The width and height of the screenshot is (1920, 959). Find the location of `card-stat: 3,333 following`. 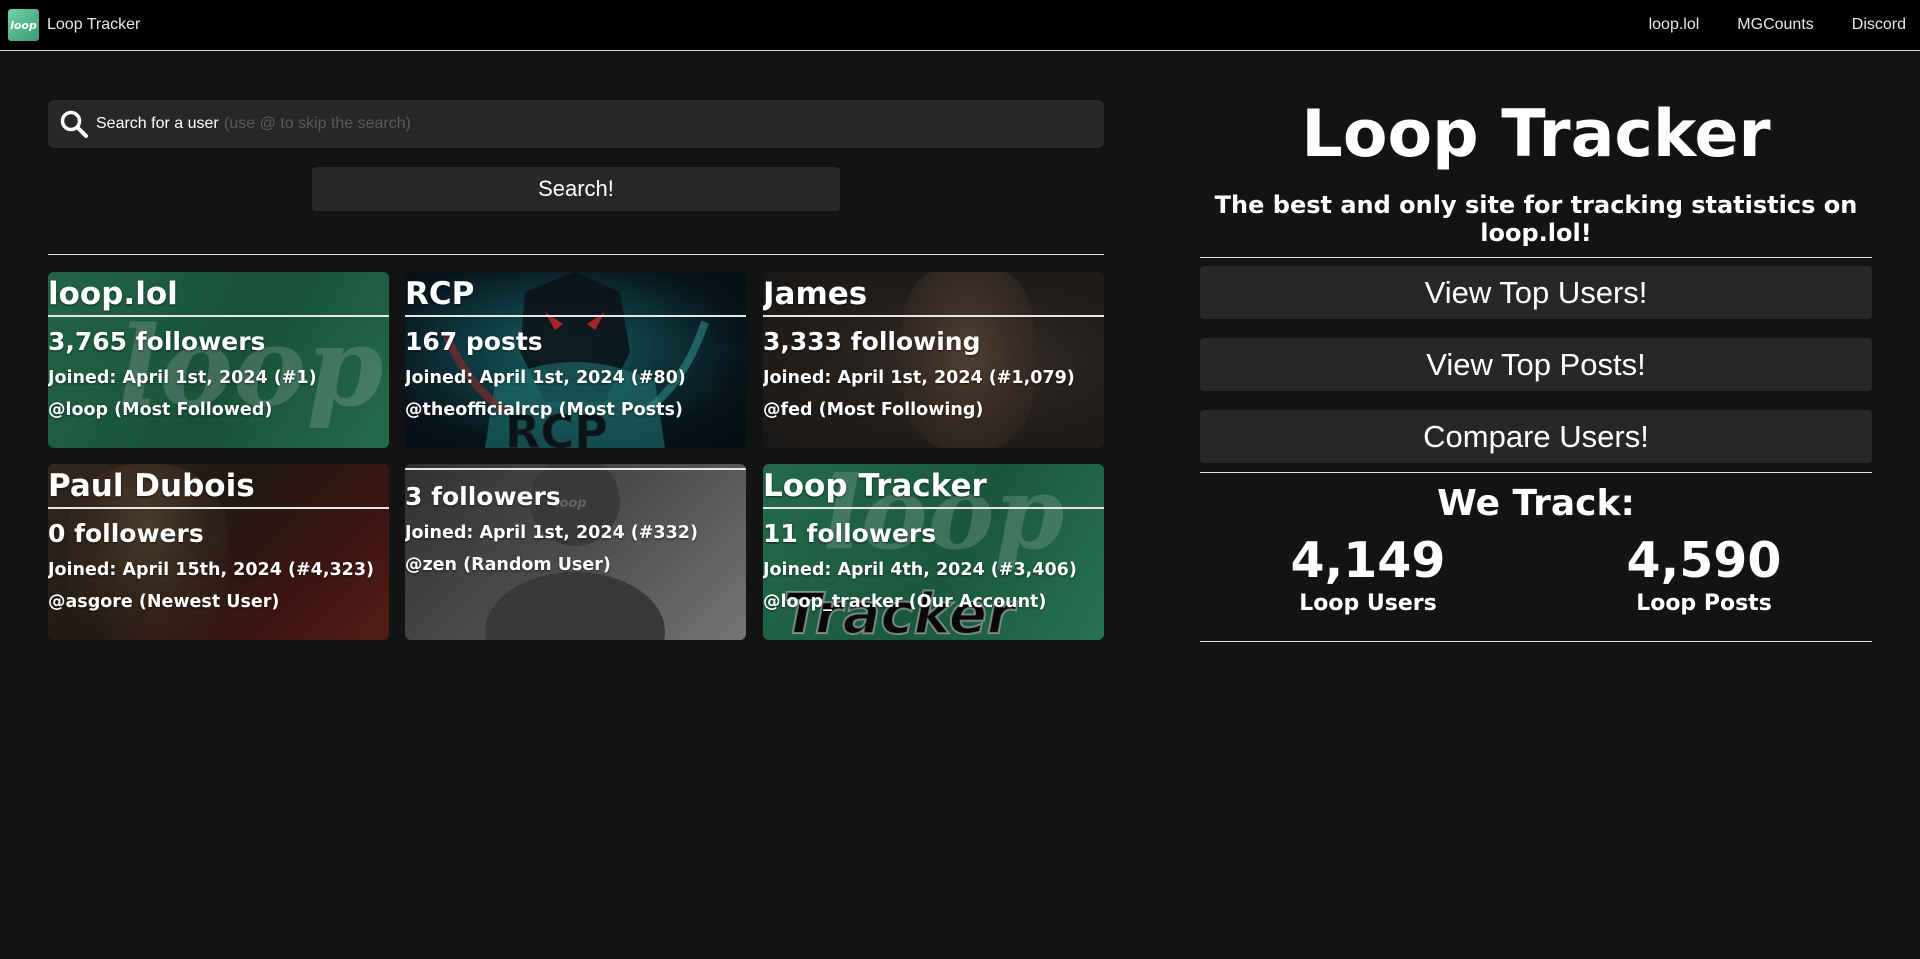

card-stat: 3,333 following is located at coordinates (872, 341).